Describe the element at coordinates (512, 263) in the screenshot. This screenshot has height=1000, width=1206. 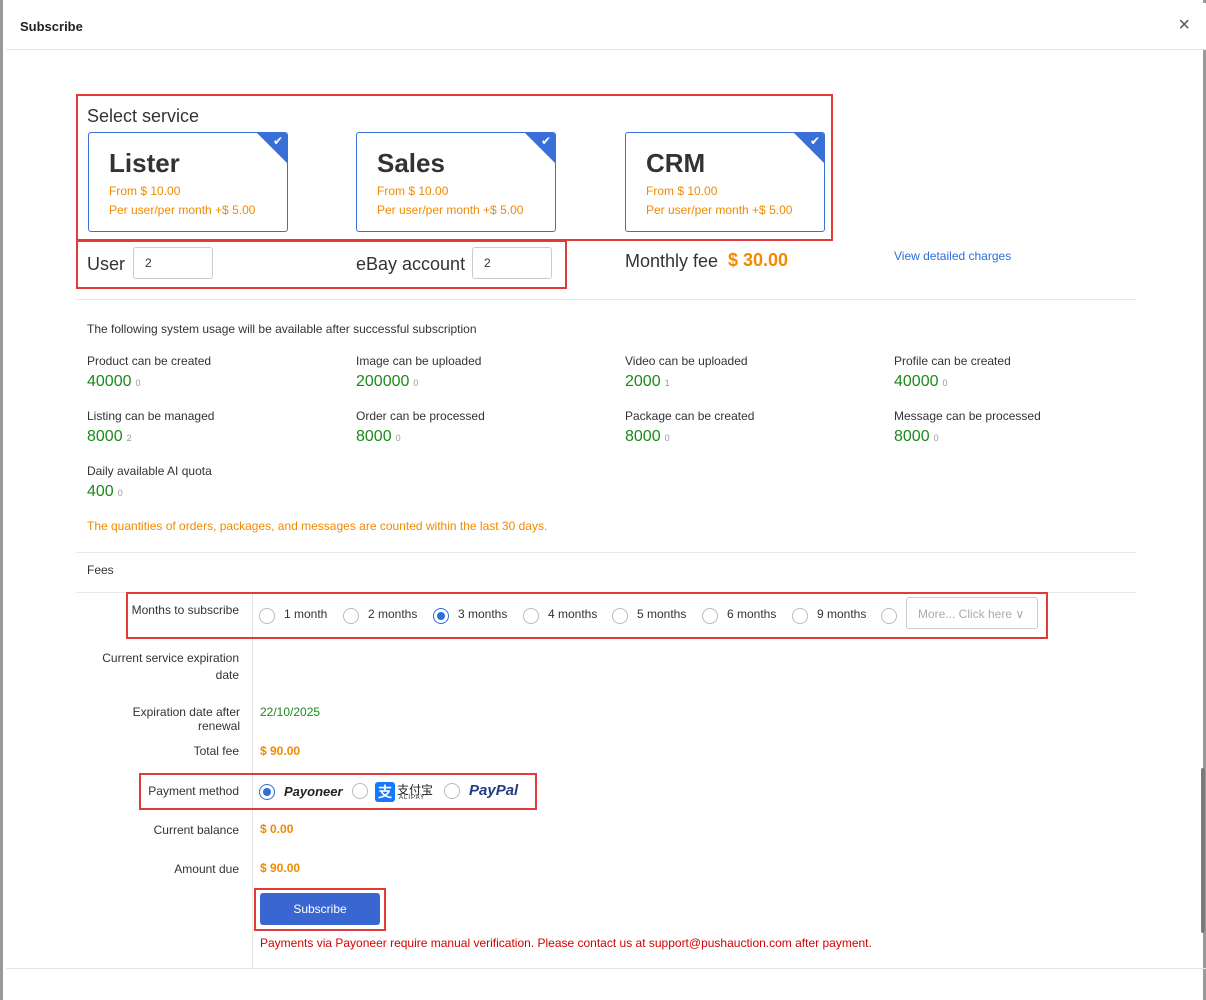
I see `ebay-account-count-input` at that location.